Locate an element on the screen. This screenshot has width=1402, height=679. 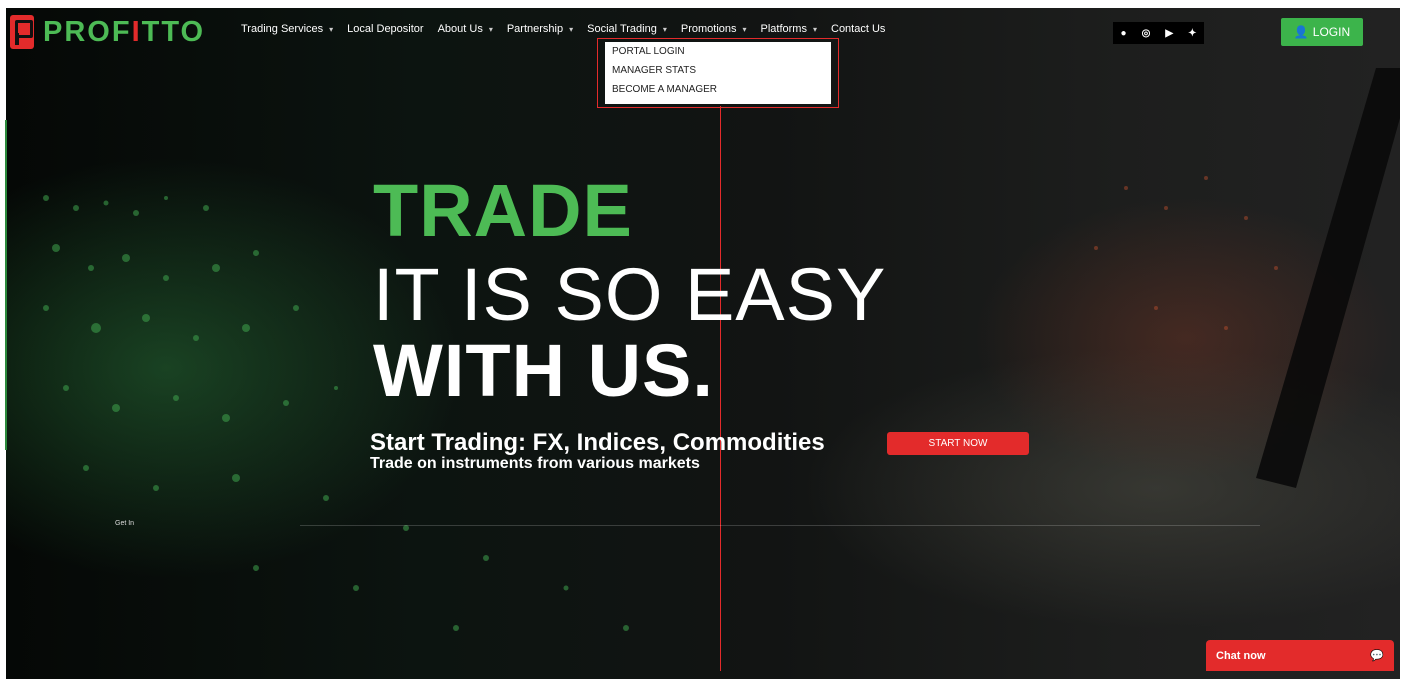
user-icon: 👤 is located at coordinates (1301, 32).